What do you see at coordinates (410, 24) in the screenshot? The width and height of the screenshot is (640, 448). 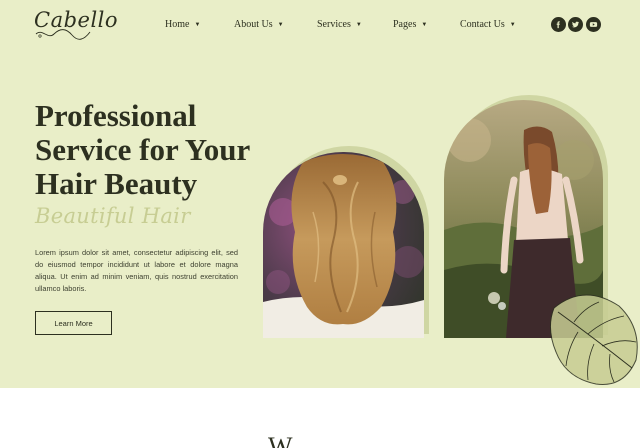 I see `nav-item-pages: Pages ▼` at bounding box center [410, 24].